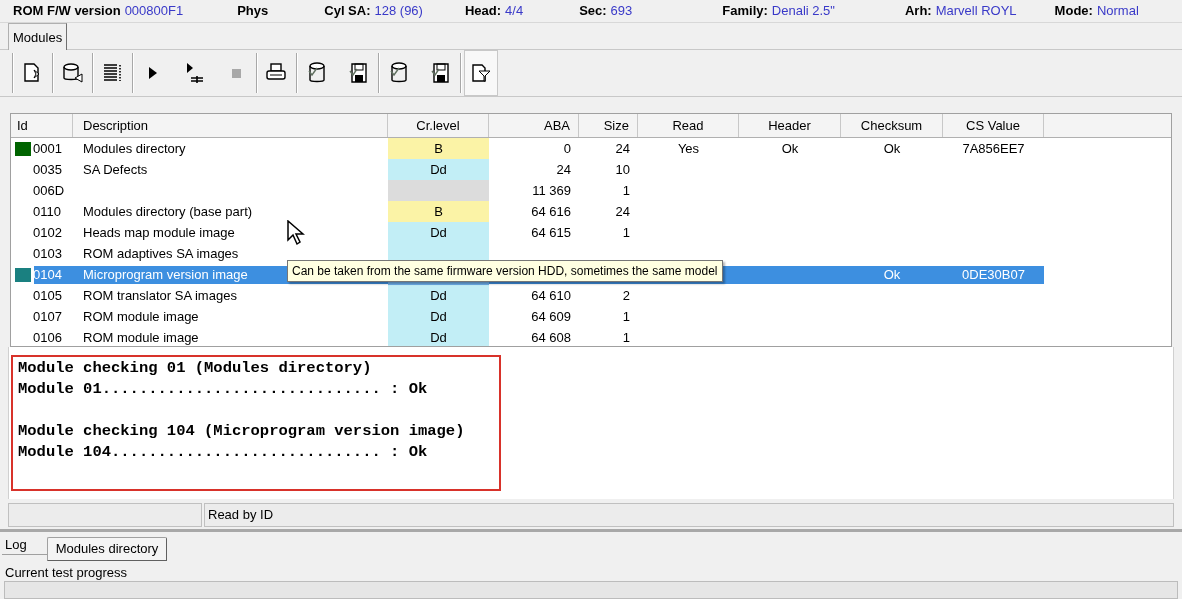 The width and height of the screenshot is (1182, 599). Describe the element at coordinates (223, 453) in the screenshot. I see `log-line: Module 104............................. : Ok` at that location.